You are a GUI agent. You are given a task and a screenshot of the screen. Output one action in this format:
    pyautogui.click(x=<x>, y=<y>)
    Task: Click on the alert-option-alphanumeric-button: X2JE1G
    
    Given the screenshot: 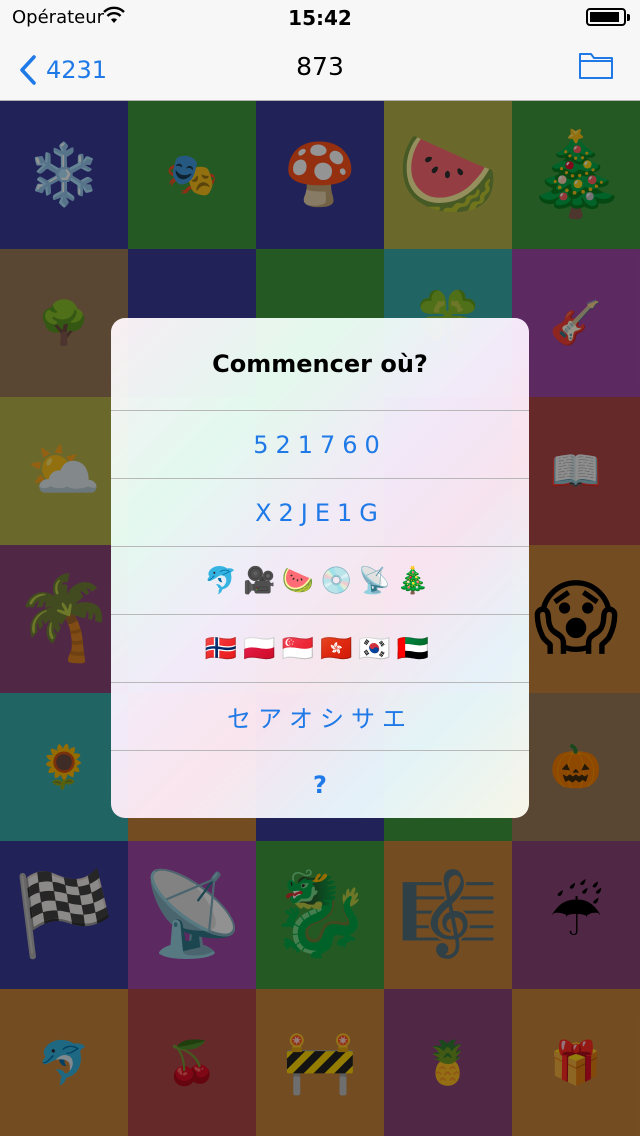 What is the action you would take?
    pyautogui.click(x=320, y=512)
    